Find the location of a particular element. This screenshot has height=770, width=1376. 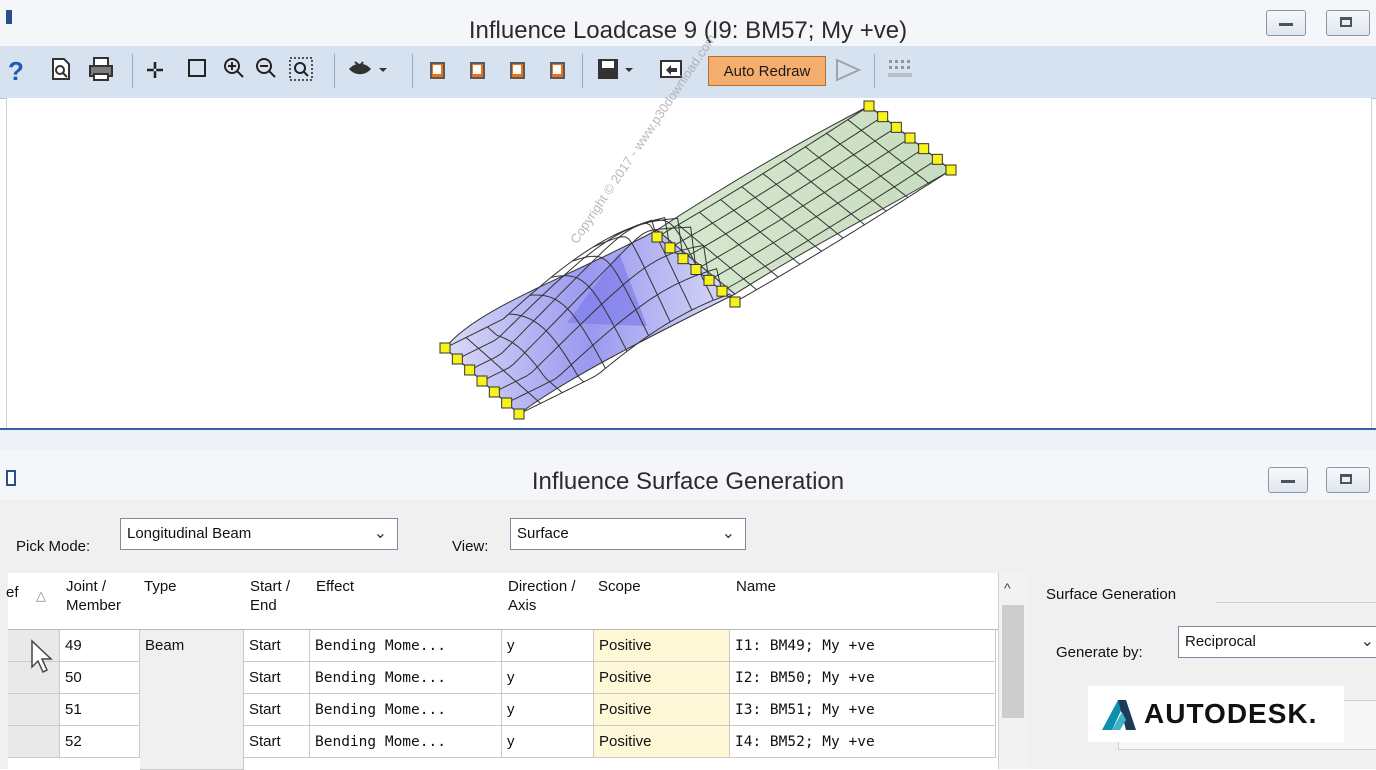

view-front-icon is located at coordinates (437, 70).